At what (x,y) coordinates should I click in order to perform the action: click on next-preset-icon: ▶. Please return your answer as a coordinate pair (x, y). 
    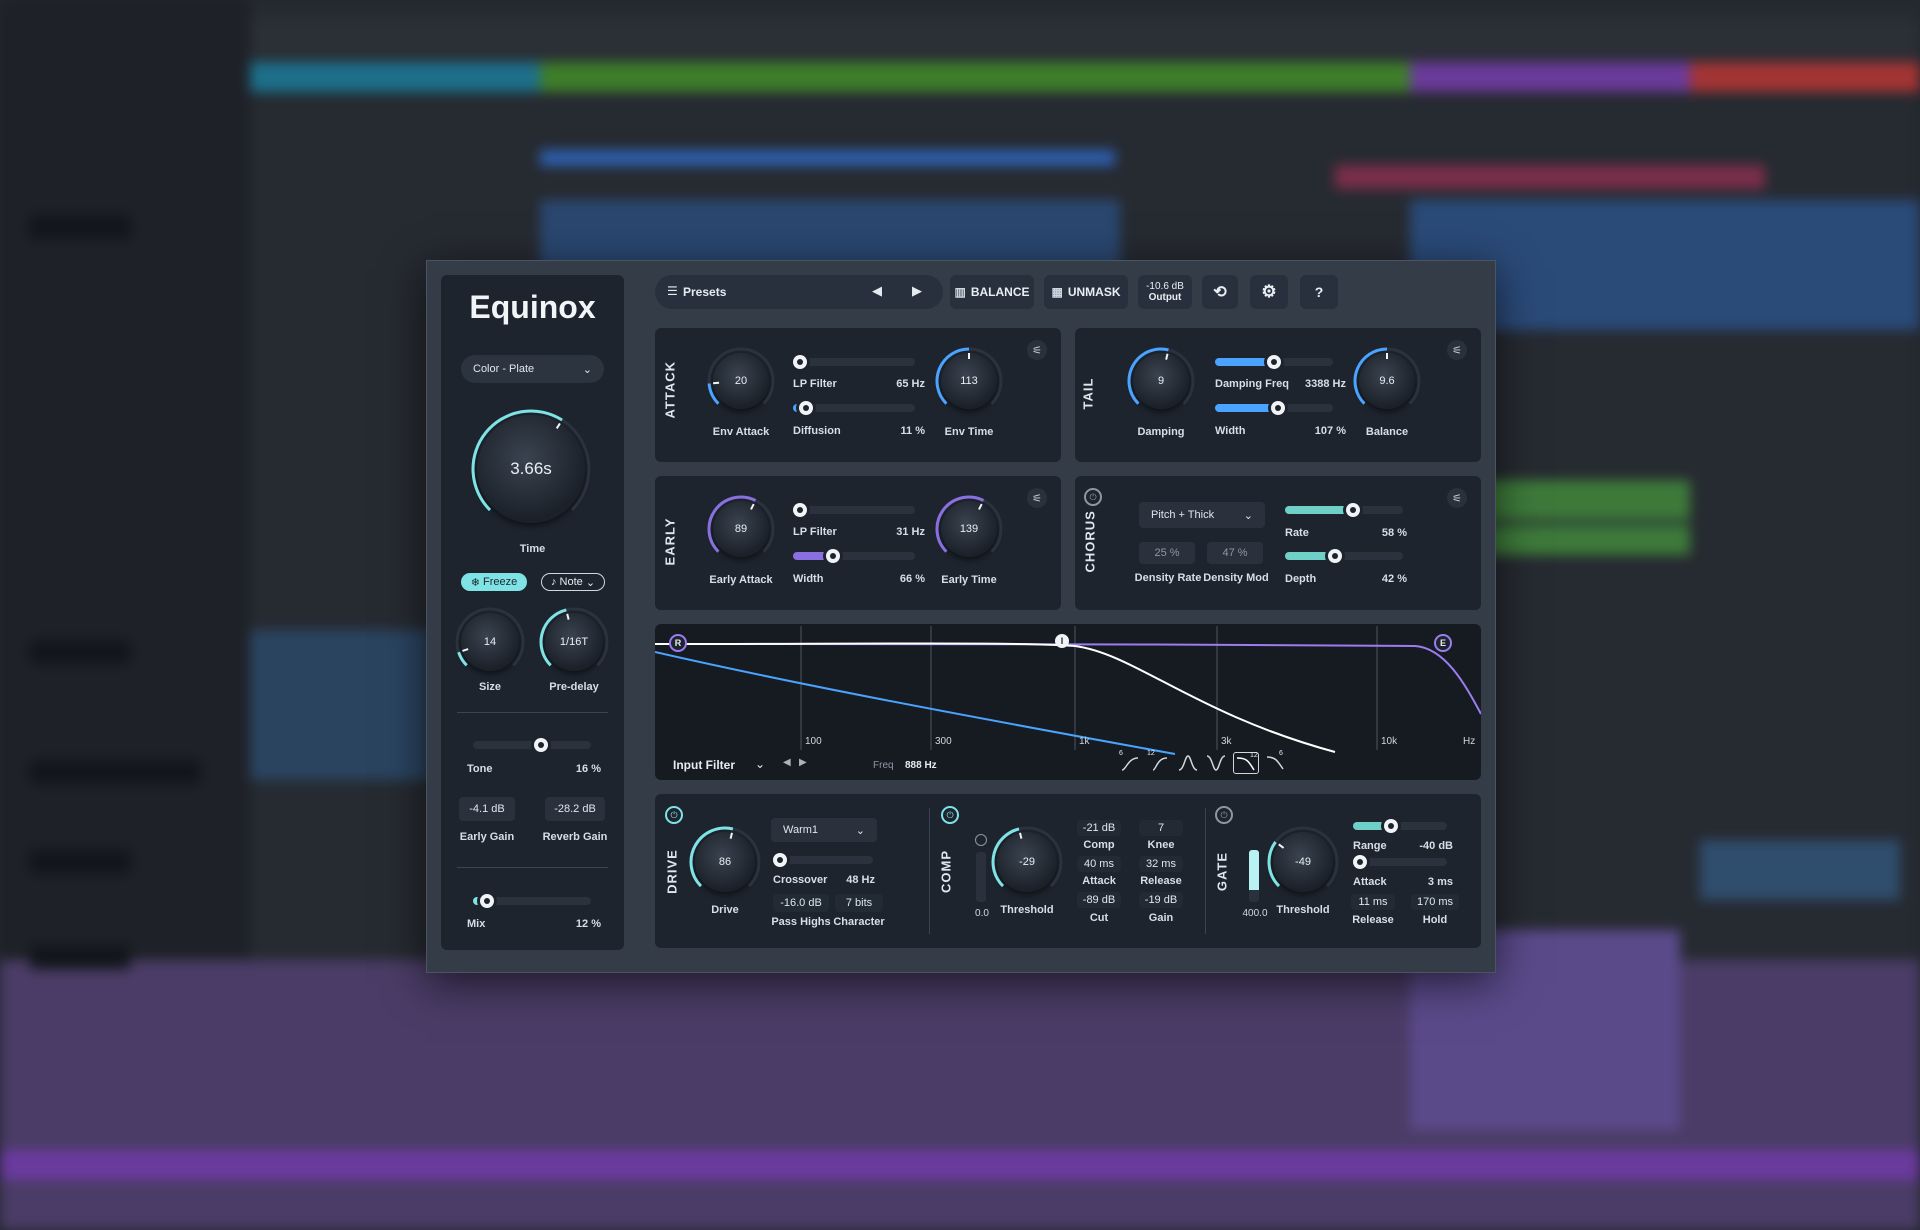
    Looking at the image, I should click on (917, 291).